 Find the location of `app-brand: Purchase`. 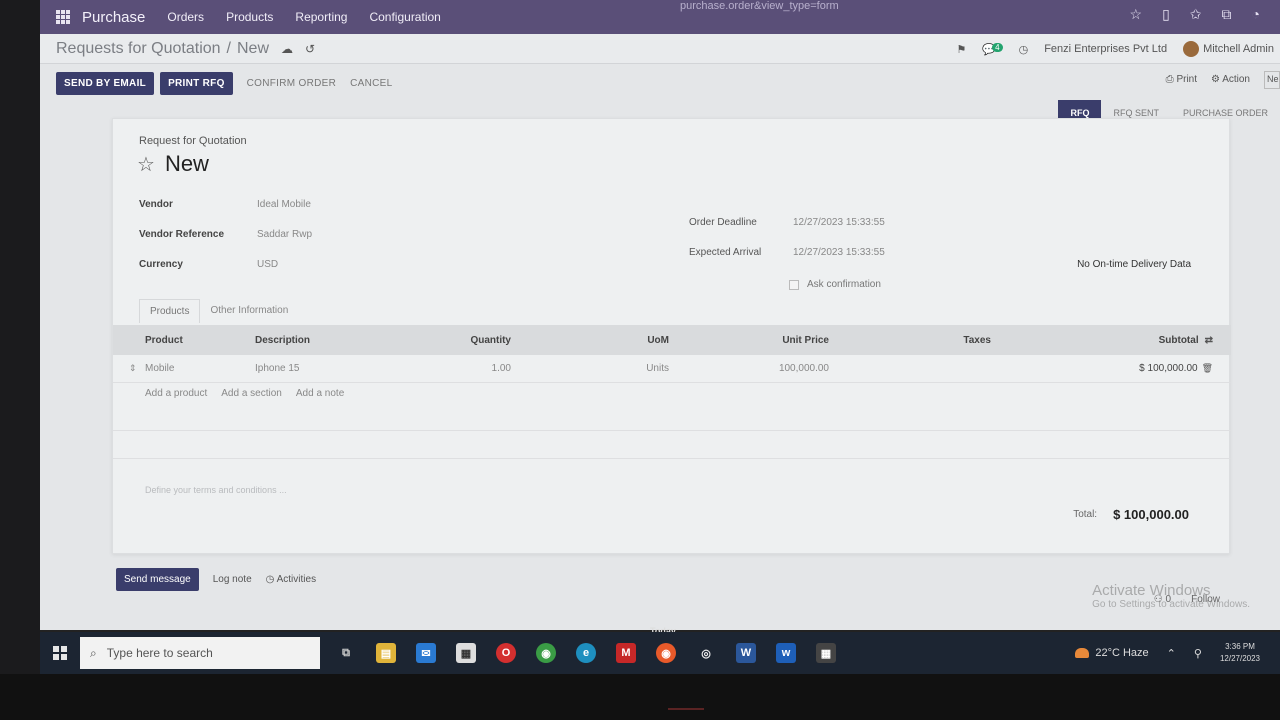

app-brand: Purchase is located at coordinates (113, 17).